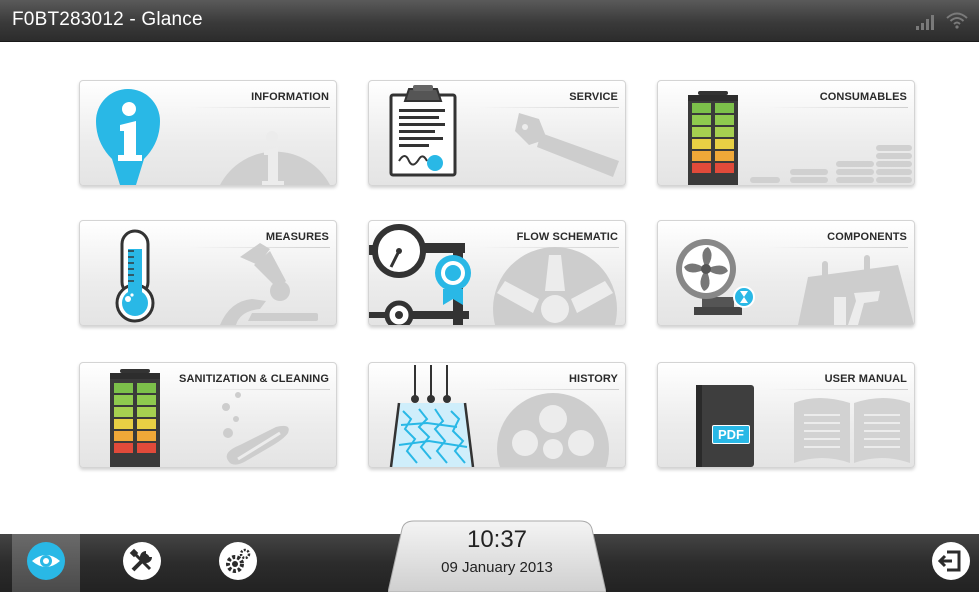  I want to click on tools-icon, so click(142, 561).